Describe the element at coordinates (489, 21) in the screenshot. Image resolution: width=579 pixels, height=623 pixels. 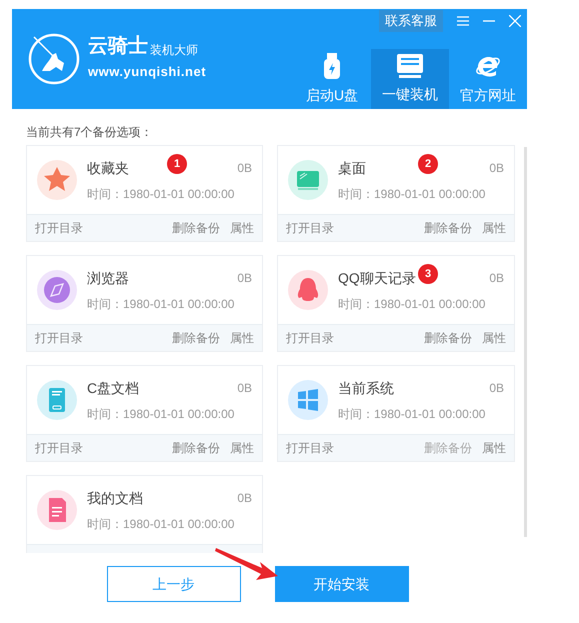
I see `minimize-icon` at that location.